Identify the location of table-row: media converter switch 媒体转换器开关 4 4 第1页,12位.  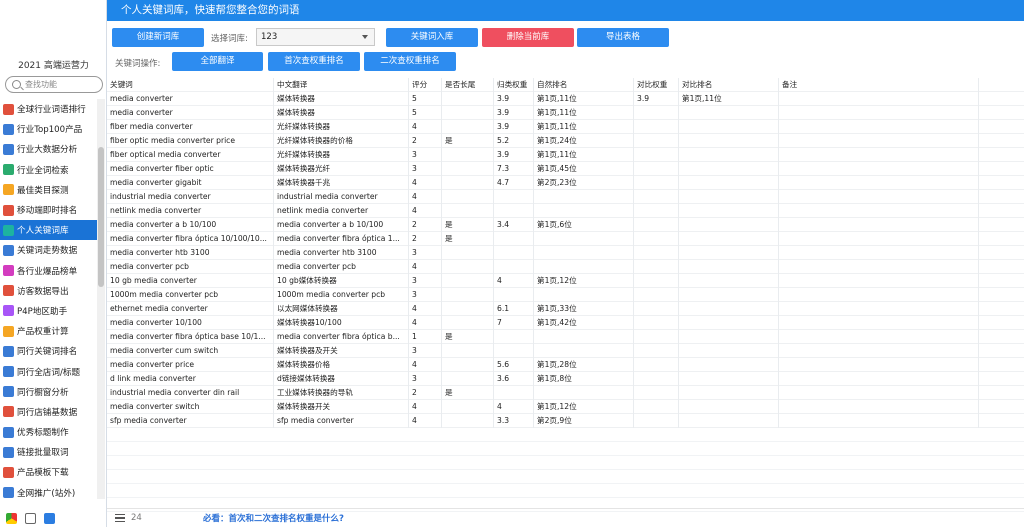
(565, 407).